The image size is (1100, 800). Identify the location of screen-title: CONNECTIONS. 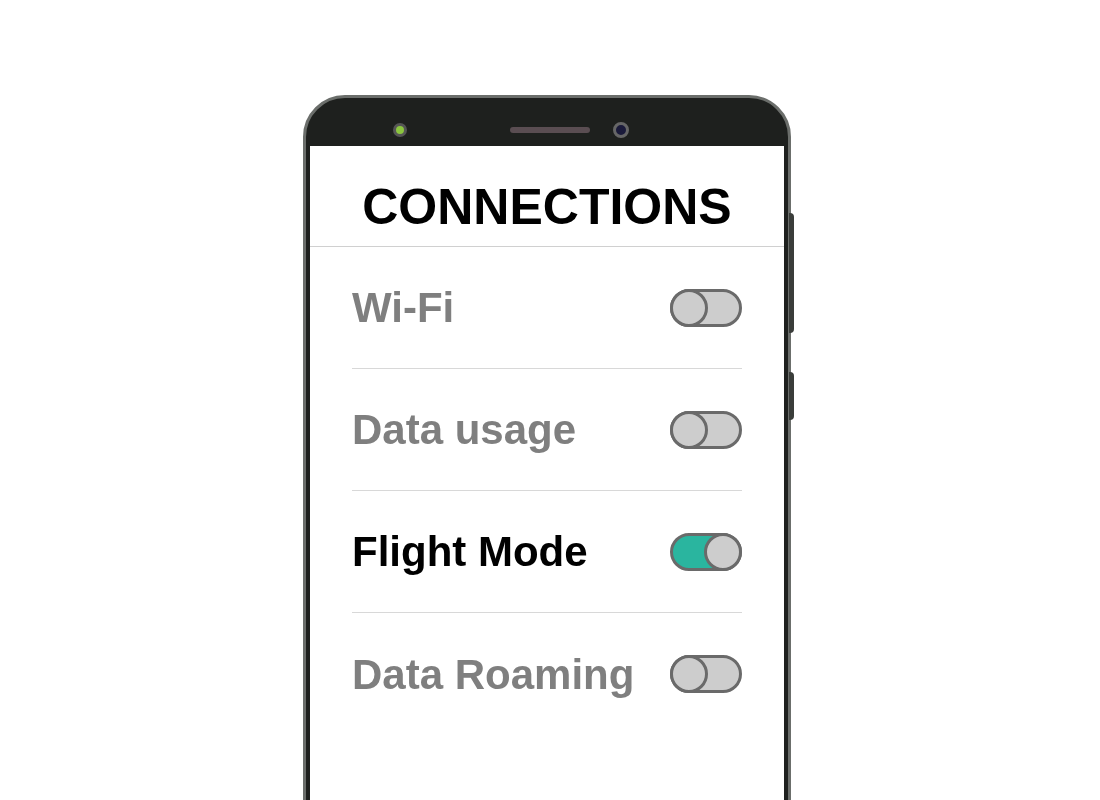
(547, 196).